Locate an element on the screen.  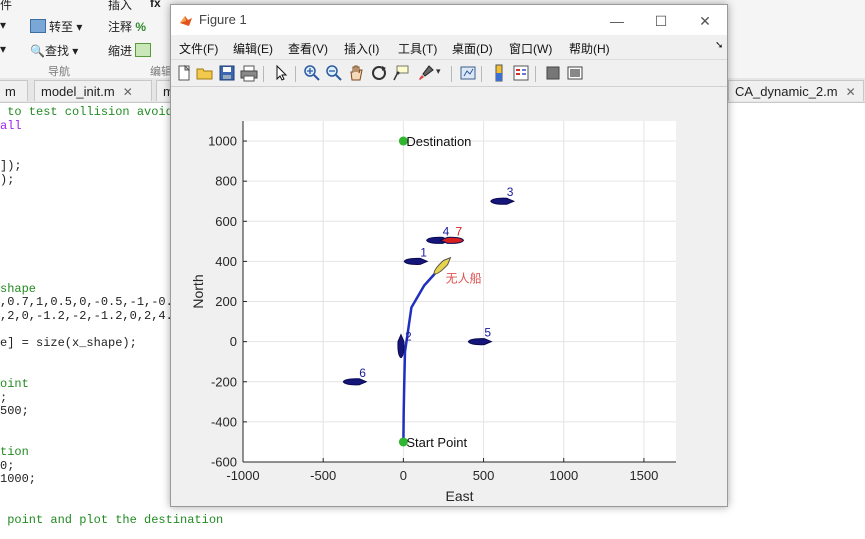
save-icon is located at coordinates (227, 73).